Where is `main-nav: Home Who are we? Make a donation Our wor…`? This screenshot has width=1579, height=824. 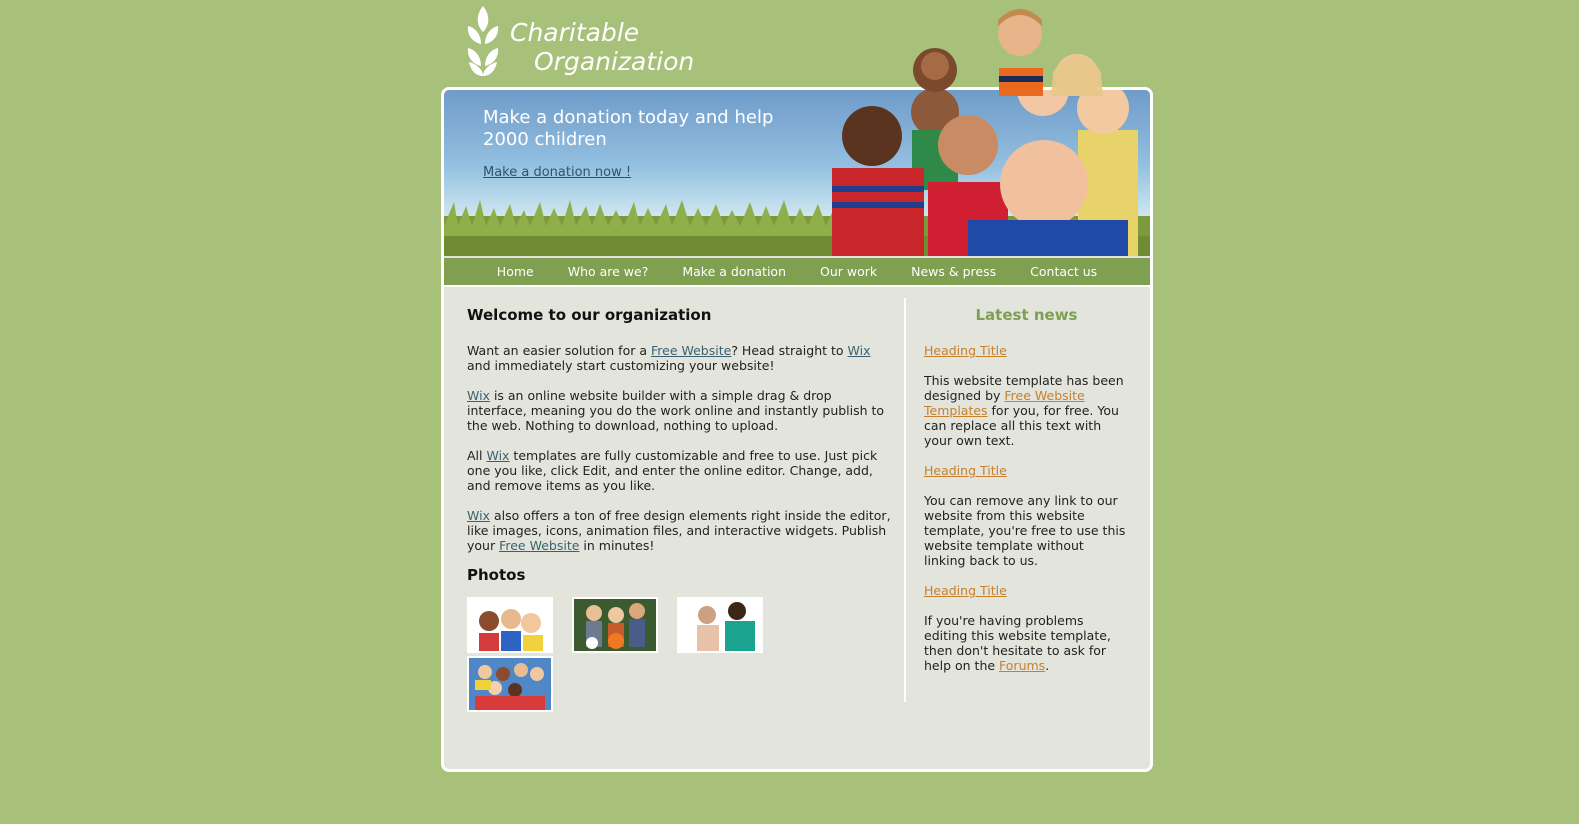 main-nav: Home Who are we? Make a donation Our wor… is located at coordinates (797, 272).